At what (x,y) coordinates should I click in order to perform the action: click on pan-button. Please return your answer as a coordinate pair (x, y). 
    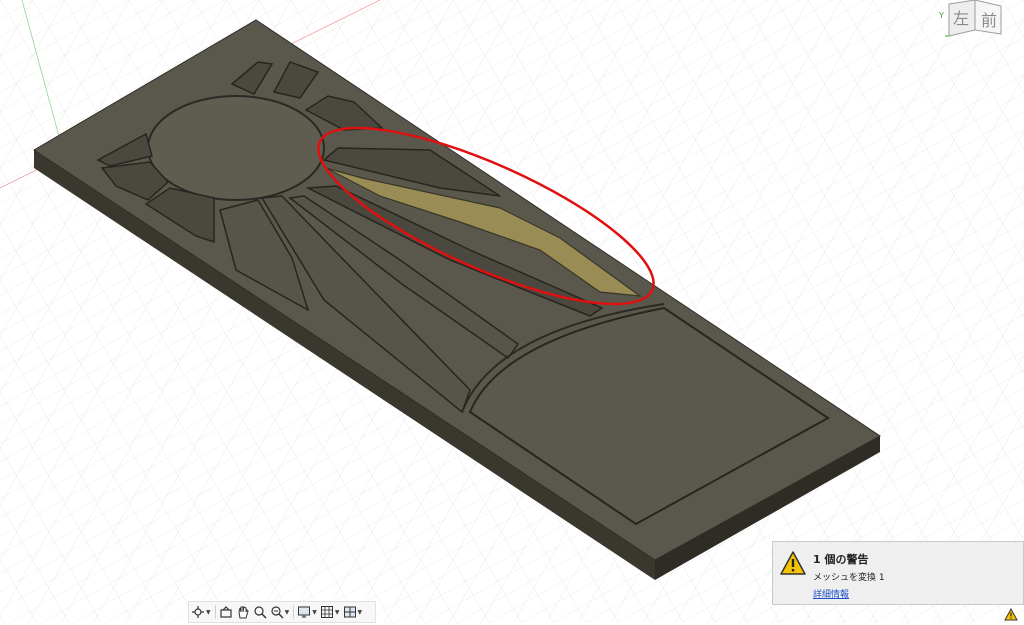
    Looking at the image, I should click on (243, 612).